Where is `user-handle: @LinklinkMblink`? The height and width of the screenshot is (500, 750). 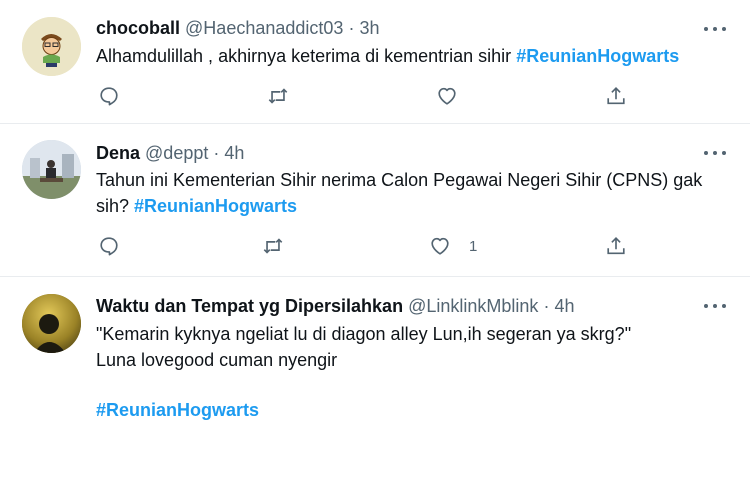
user-handle: @LinklinkMblink is located at coordinates (473, 306).